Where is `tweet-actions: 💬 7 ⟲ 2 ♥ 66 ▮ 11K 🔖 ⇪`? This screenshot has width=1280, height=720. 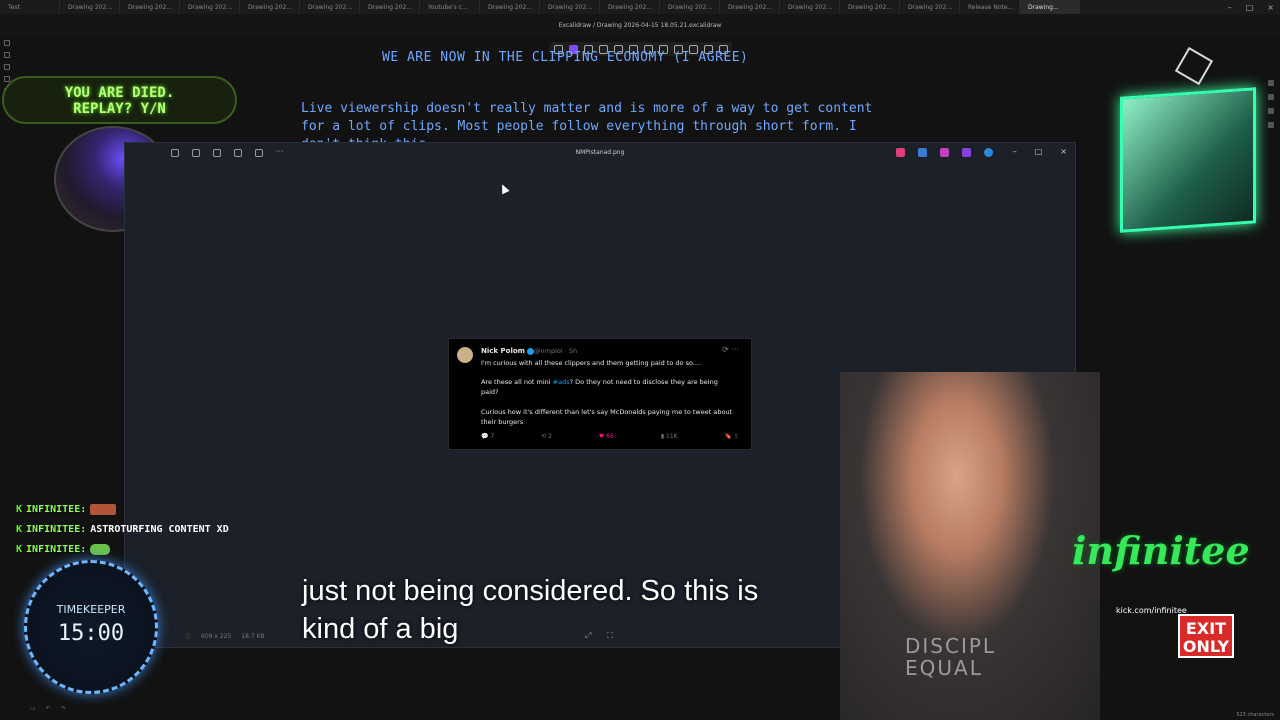
tweet-actions: 💬 7 ⟲ 2 ♥ 66 ▮ 11K 🔖 ⇪ is located at coordinates (610, 436).